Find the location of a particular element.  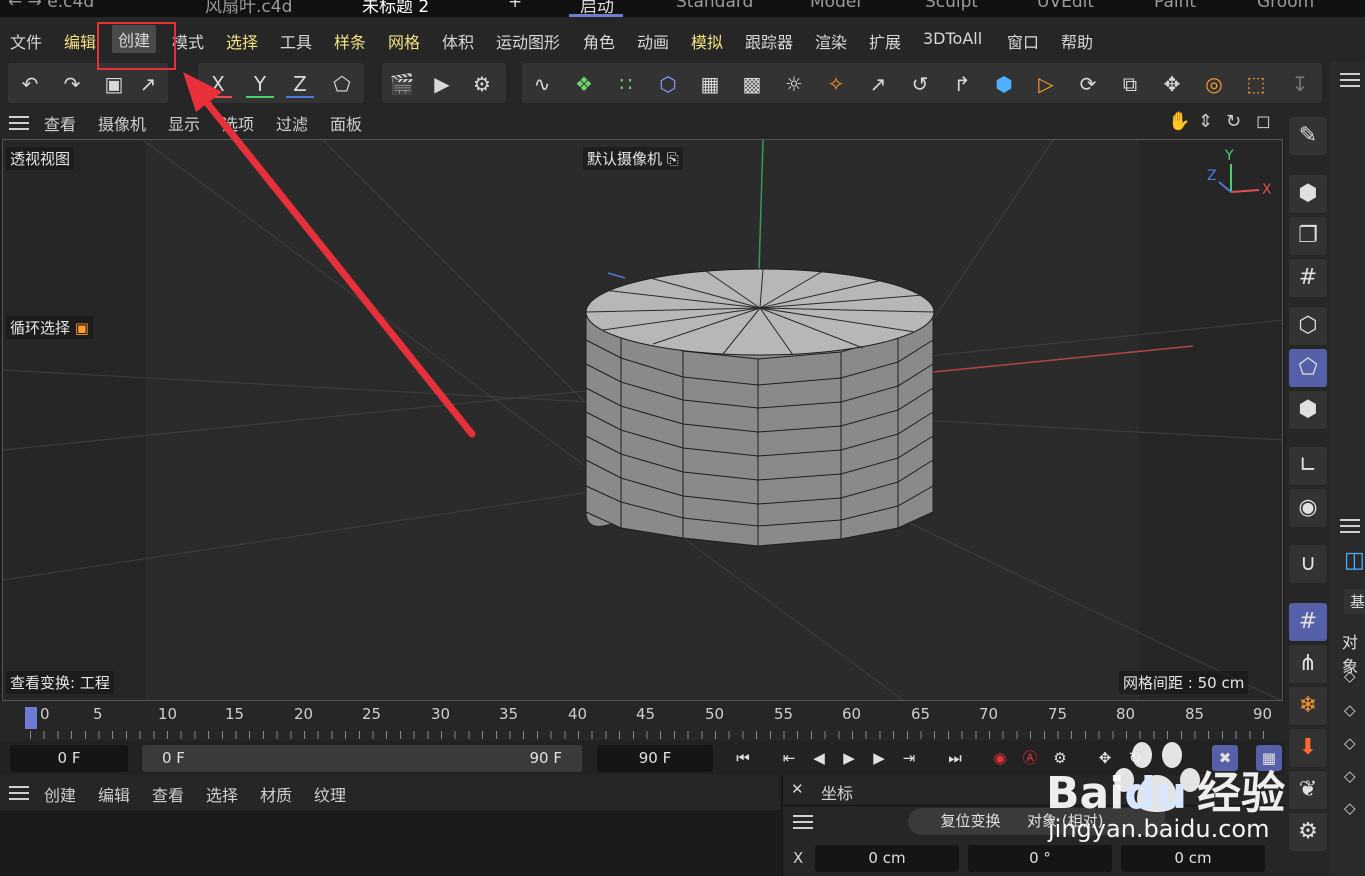

layout-tab-uvedit: UVEdit is located at coordinates (1065, 8).